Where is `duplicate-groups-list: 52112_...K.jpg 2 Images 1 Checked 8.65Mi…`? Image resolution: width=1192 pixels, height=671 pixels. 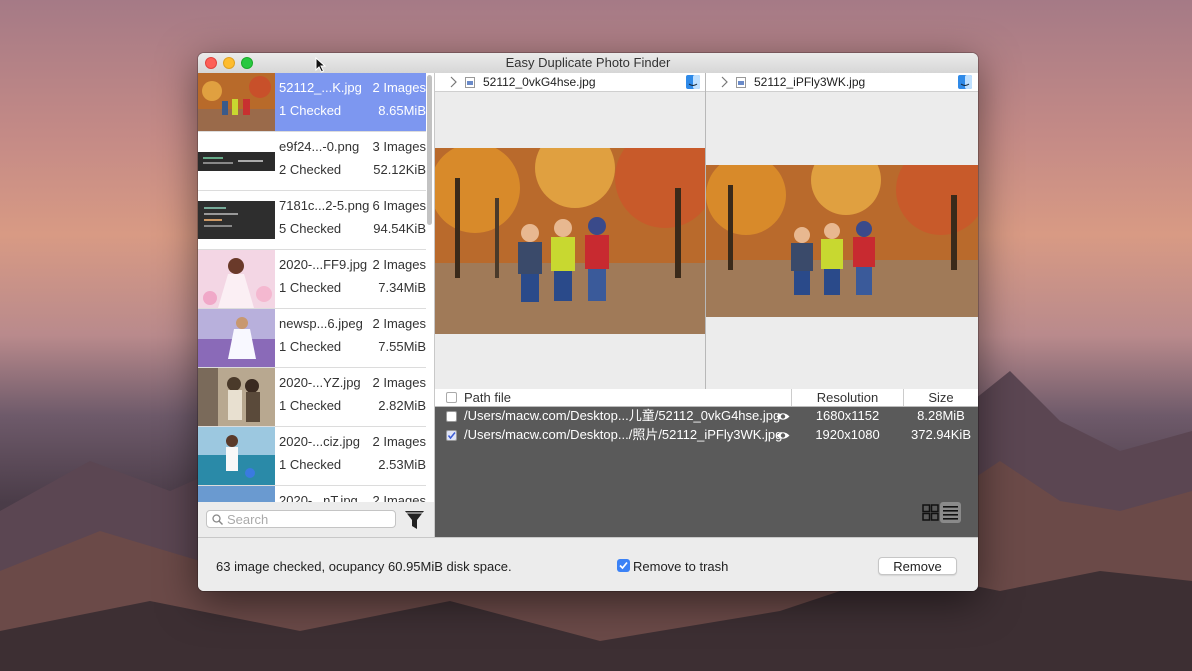
duplicate-groups-list: 52112_...K.jpg 2 Images 1 Checked 8.65Mi… is located at coordinates (316, 295).